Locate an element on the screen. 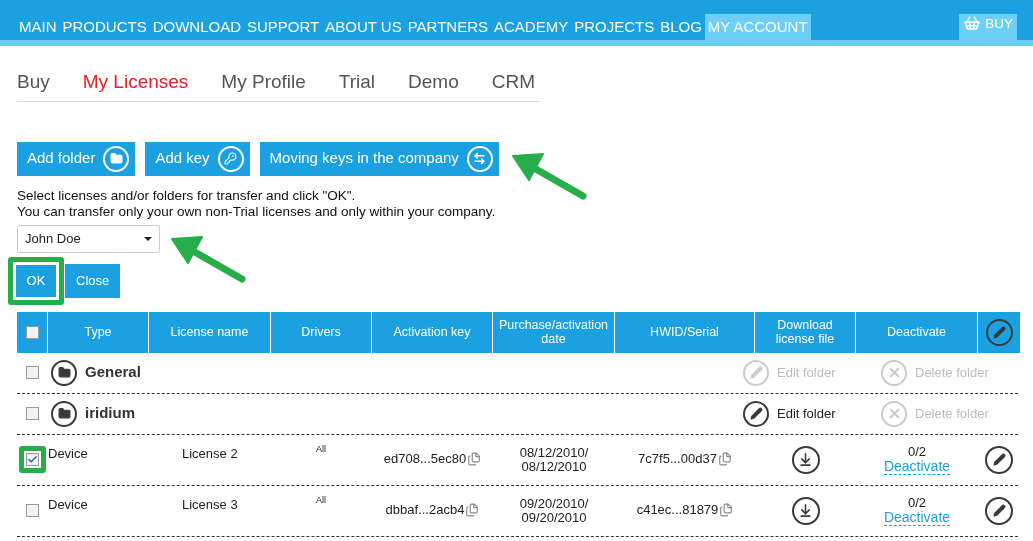 Image resolution: width=1033 pixels, height=541 pixels. nav-link: PROJECTS is located at coordinates (614, 27).